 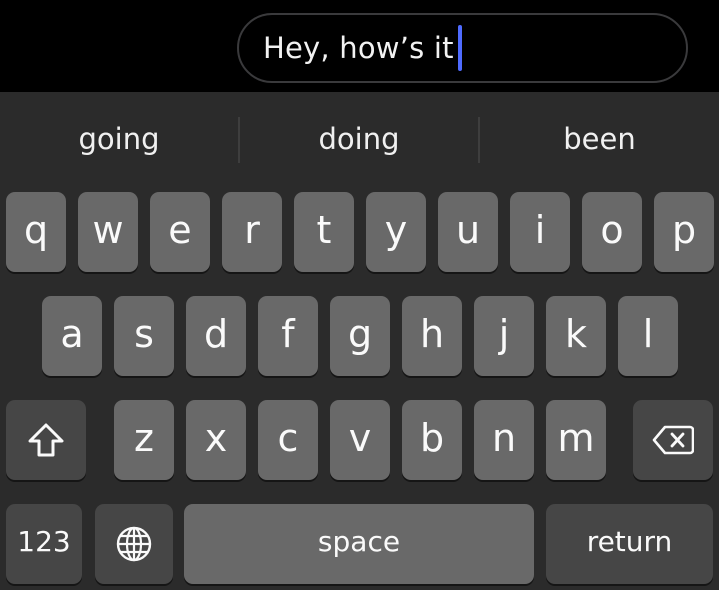 I want to click on backspace-icon, so click(x=673, y=440).